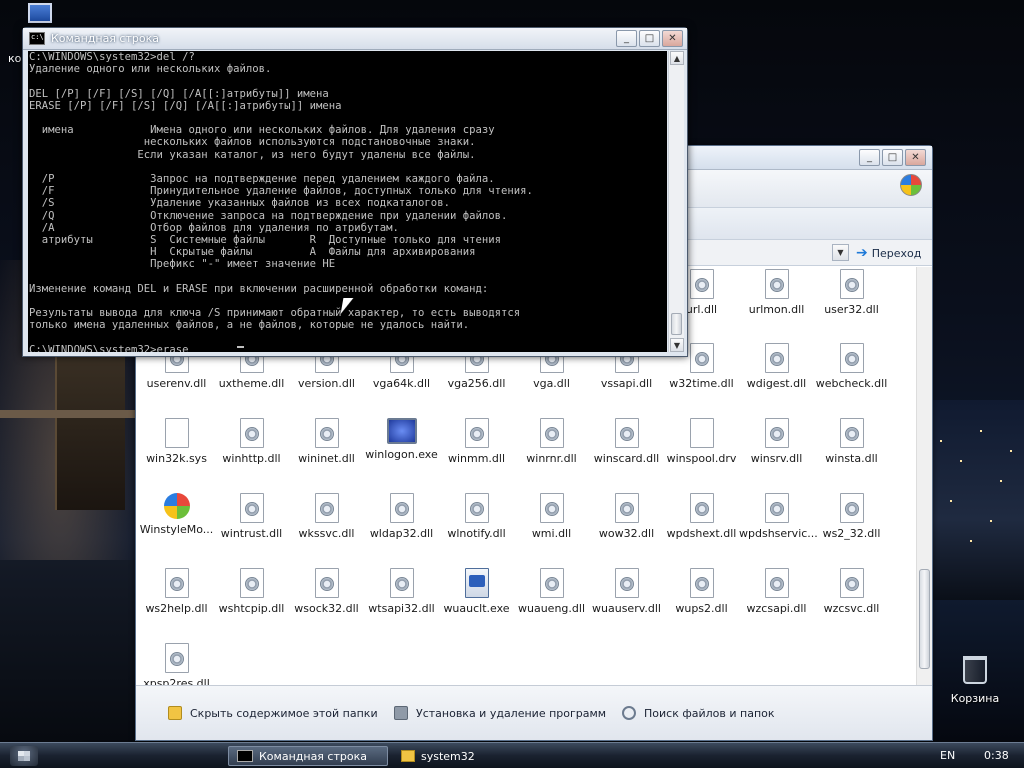 This screenshot has width=1024, height=768. Describe the element at coordinates (500, 713) in the screenshot. I see `task-add-remove-programs: Установка и удаление программ` at that location.